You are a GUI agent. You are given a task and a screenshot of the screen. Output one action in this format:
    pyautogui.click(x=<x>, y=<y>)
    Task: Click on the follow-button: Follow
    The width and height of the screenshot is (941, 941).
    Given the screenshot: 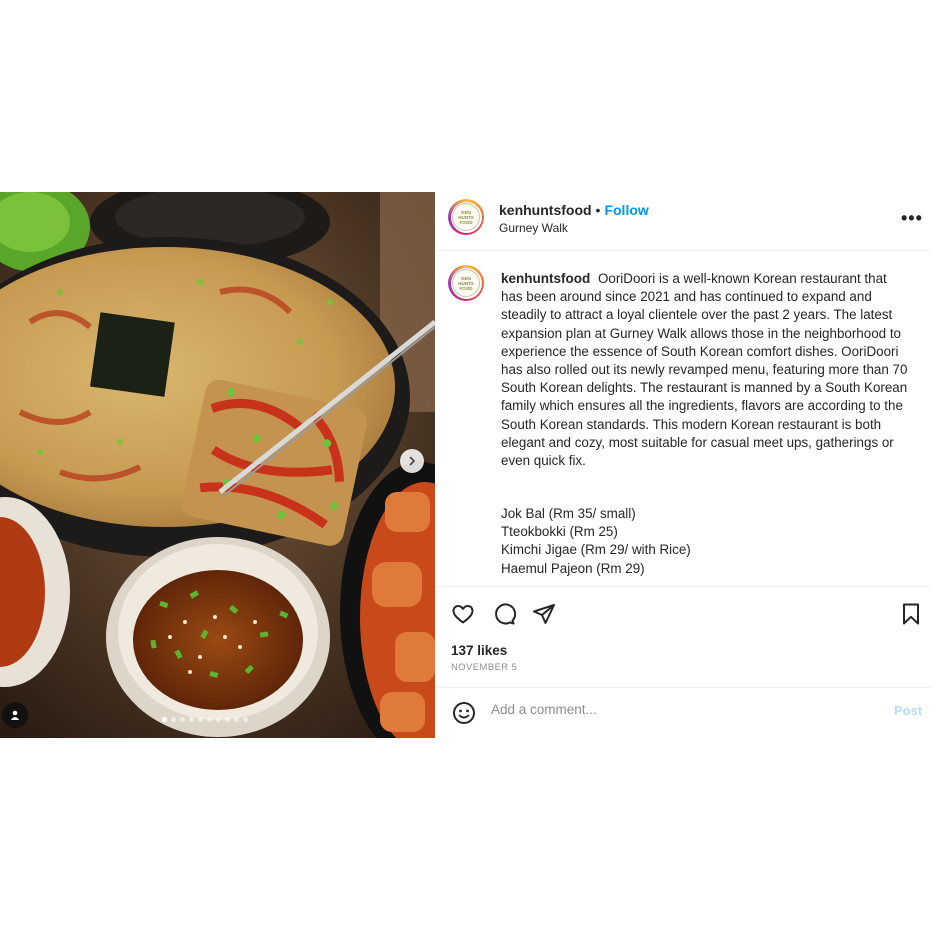 What is the action you would take?
    pyautogui.click(x=626, y=210)
    